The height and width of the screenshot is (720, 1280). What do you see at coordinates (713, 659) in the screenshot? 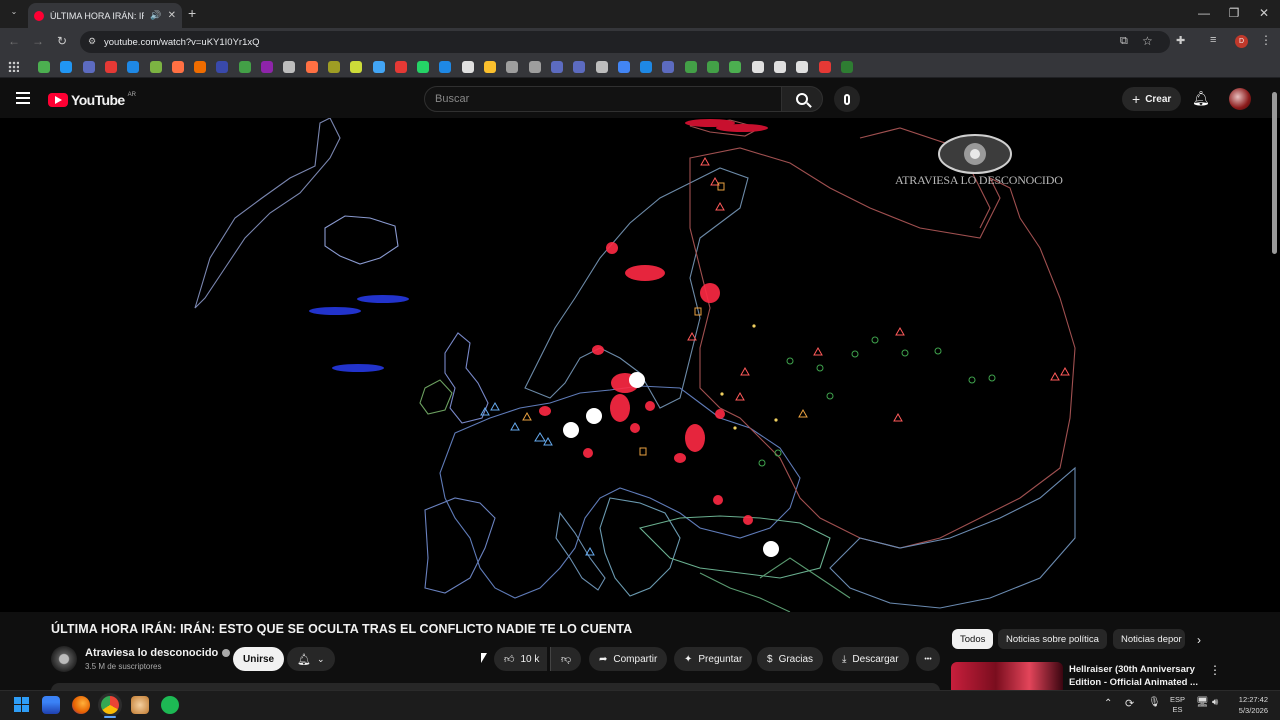
I see `ask-button: ✦ Preguntar` at bounding box center [713, 659].